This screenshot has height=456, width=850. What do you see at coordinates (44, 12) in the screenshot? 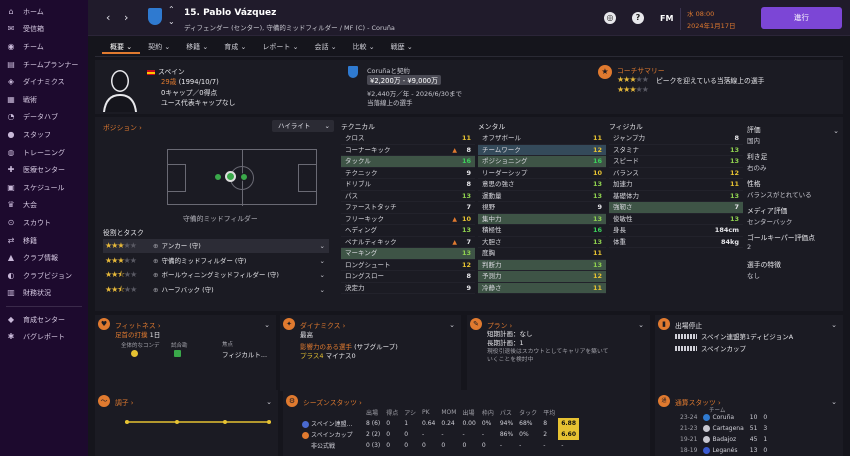
I see `sidebar-item-home: ⌂ ホーム` at bounding box center [44, 12].